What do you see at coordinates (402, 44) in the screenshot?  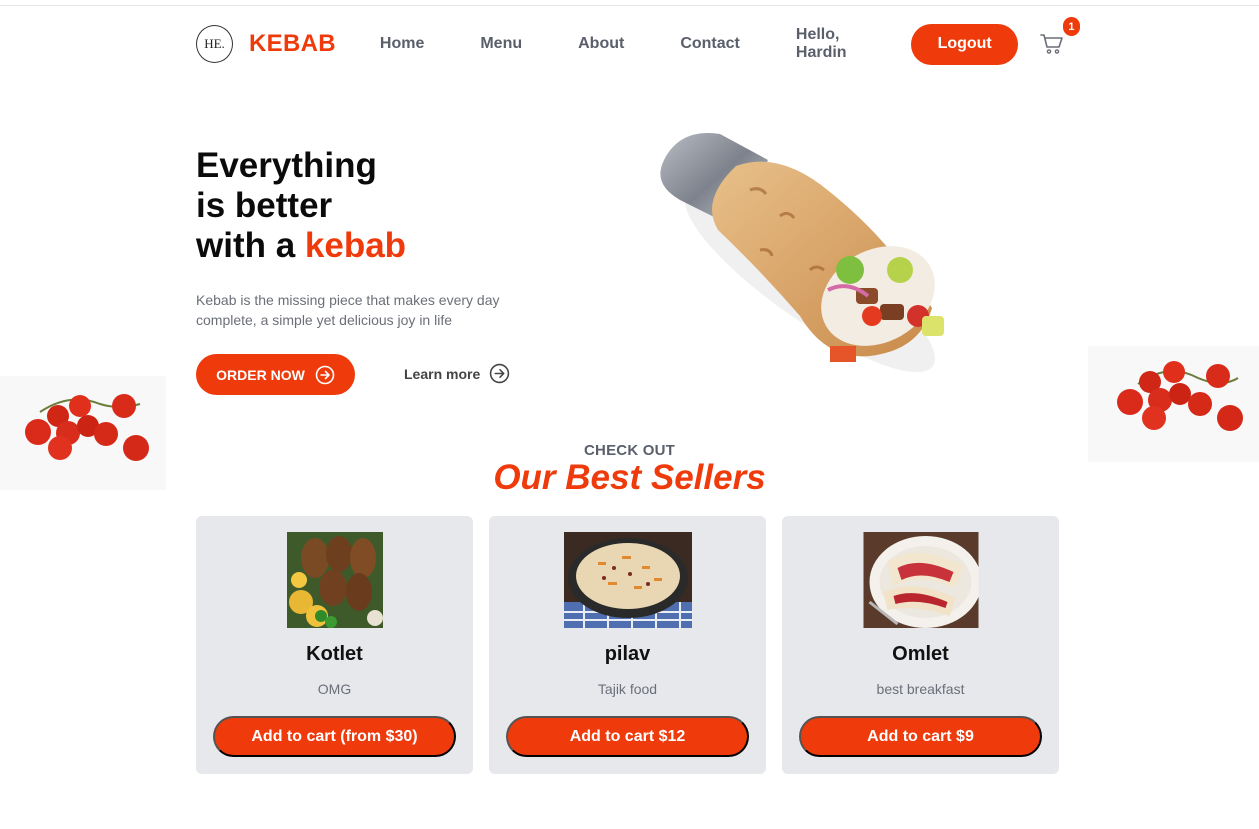 I see `nav-home-link: Home` at bounding box center [402, 44].